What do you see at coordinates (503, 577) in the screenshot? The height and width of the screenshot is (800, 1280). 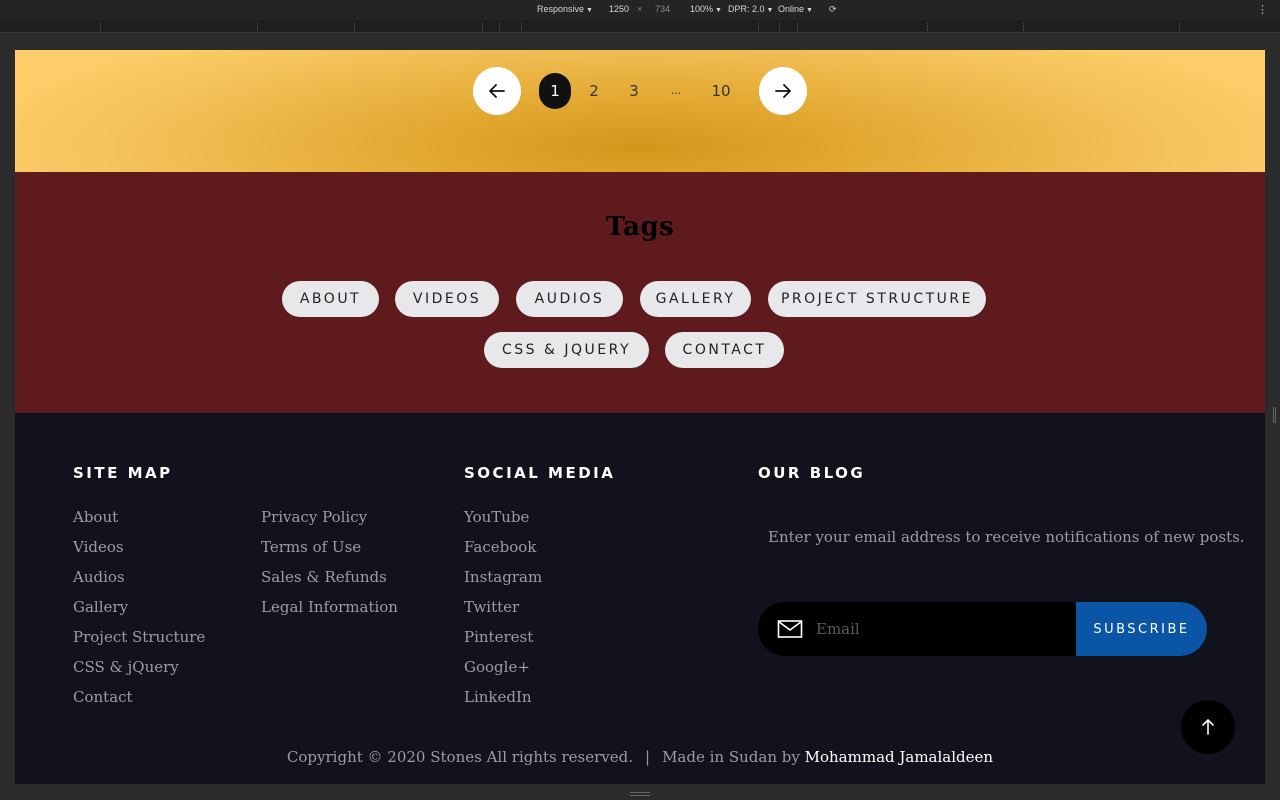 I see `social-link-instagram: Instagram` at bounding box center [503, 577].